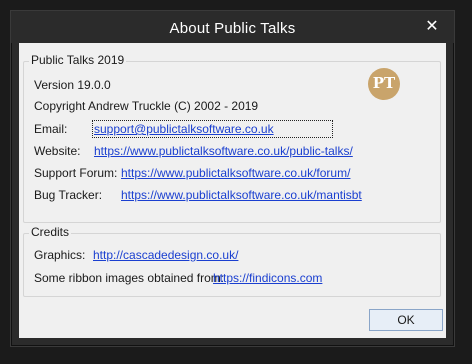 Image resolution: width=472 pixels, height=364 pixels. What do you see at coordinates (51, 129) in the screenshot?
I see `email-label: Email:` at bounding box center [51, 129].